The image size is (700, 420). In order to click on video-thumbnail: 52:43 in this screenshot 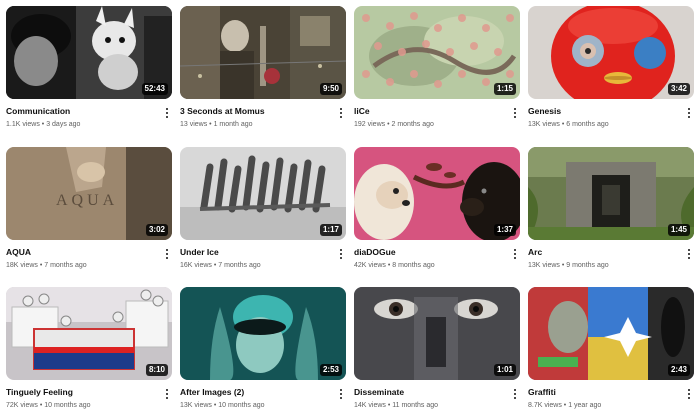, I will do `click(89, 52)`.